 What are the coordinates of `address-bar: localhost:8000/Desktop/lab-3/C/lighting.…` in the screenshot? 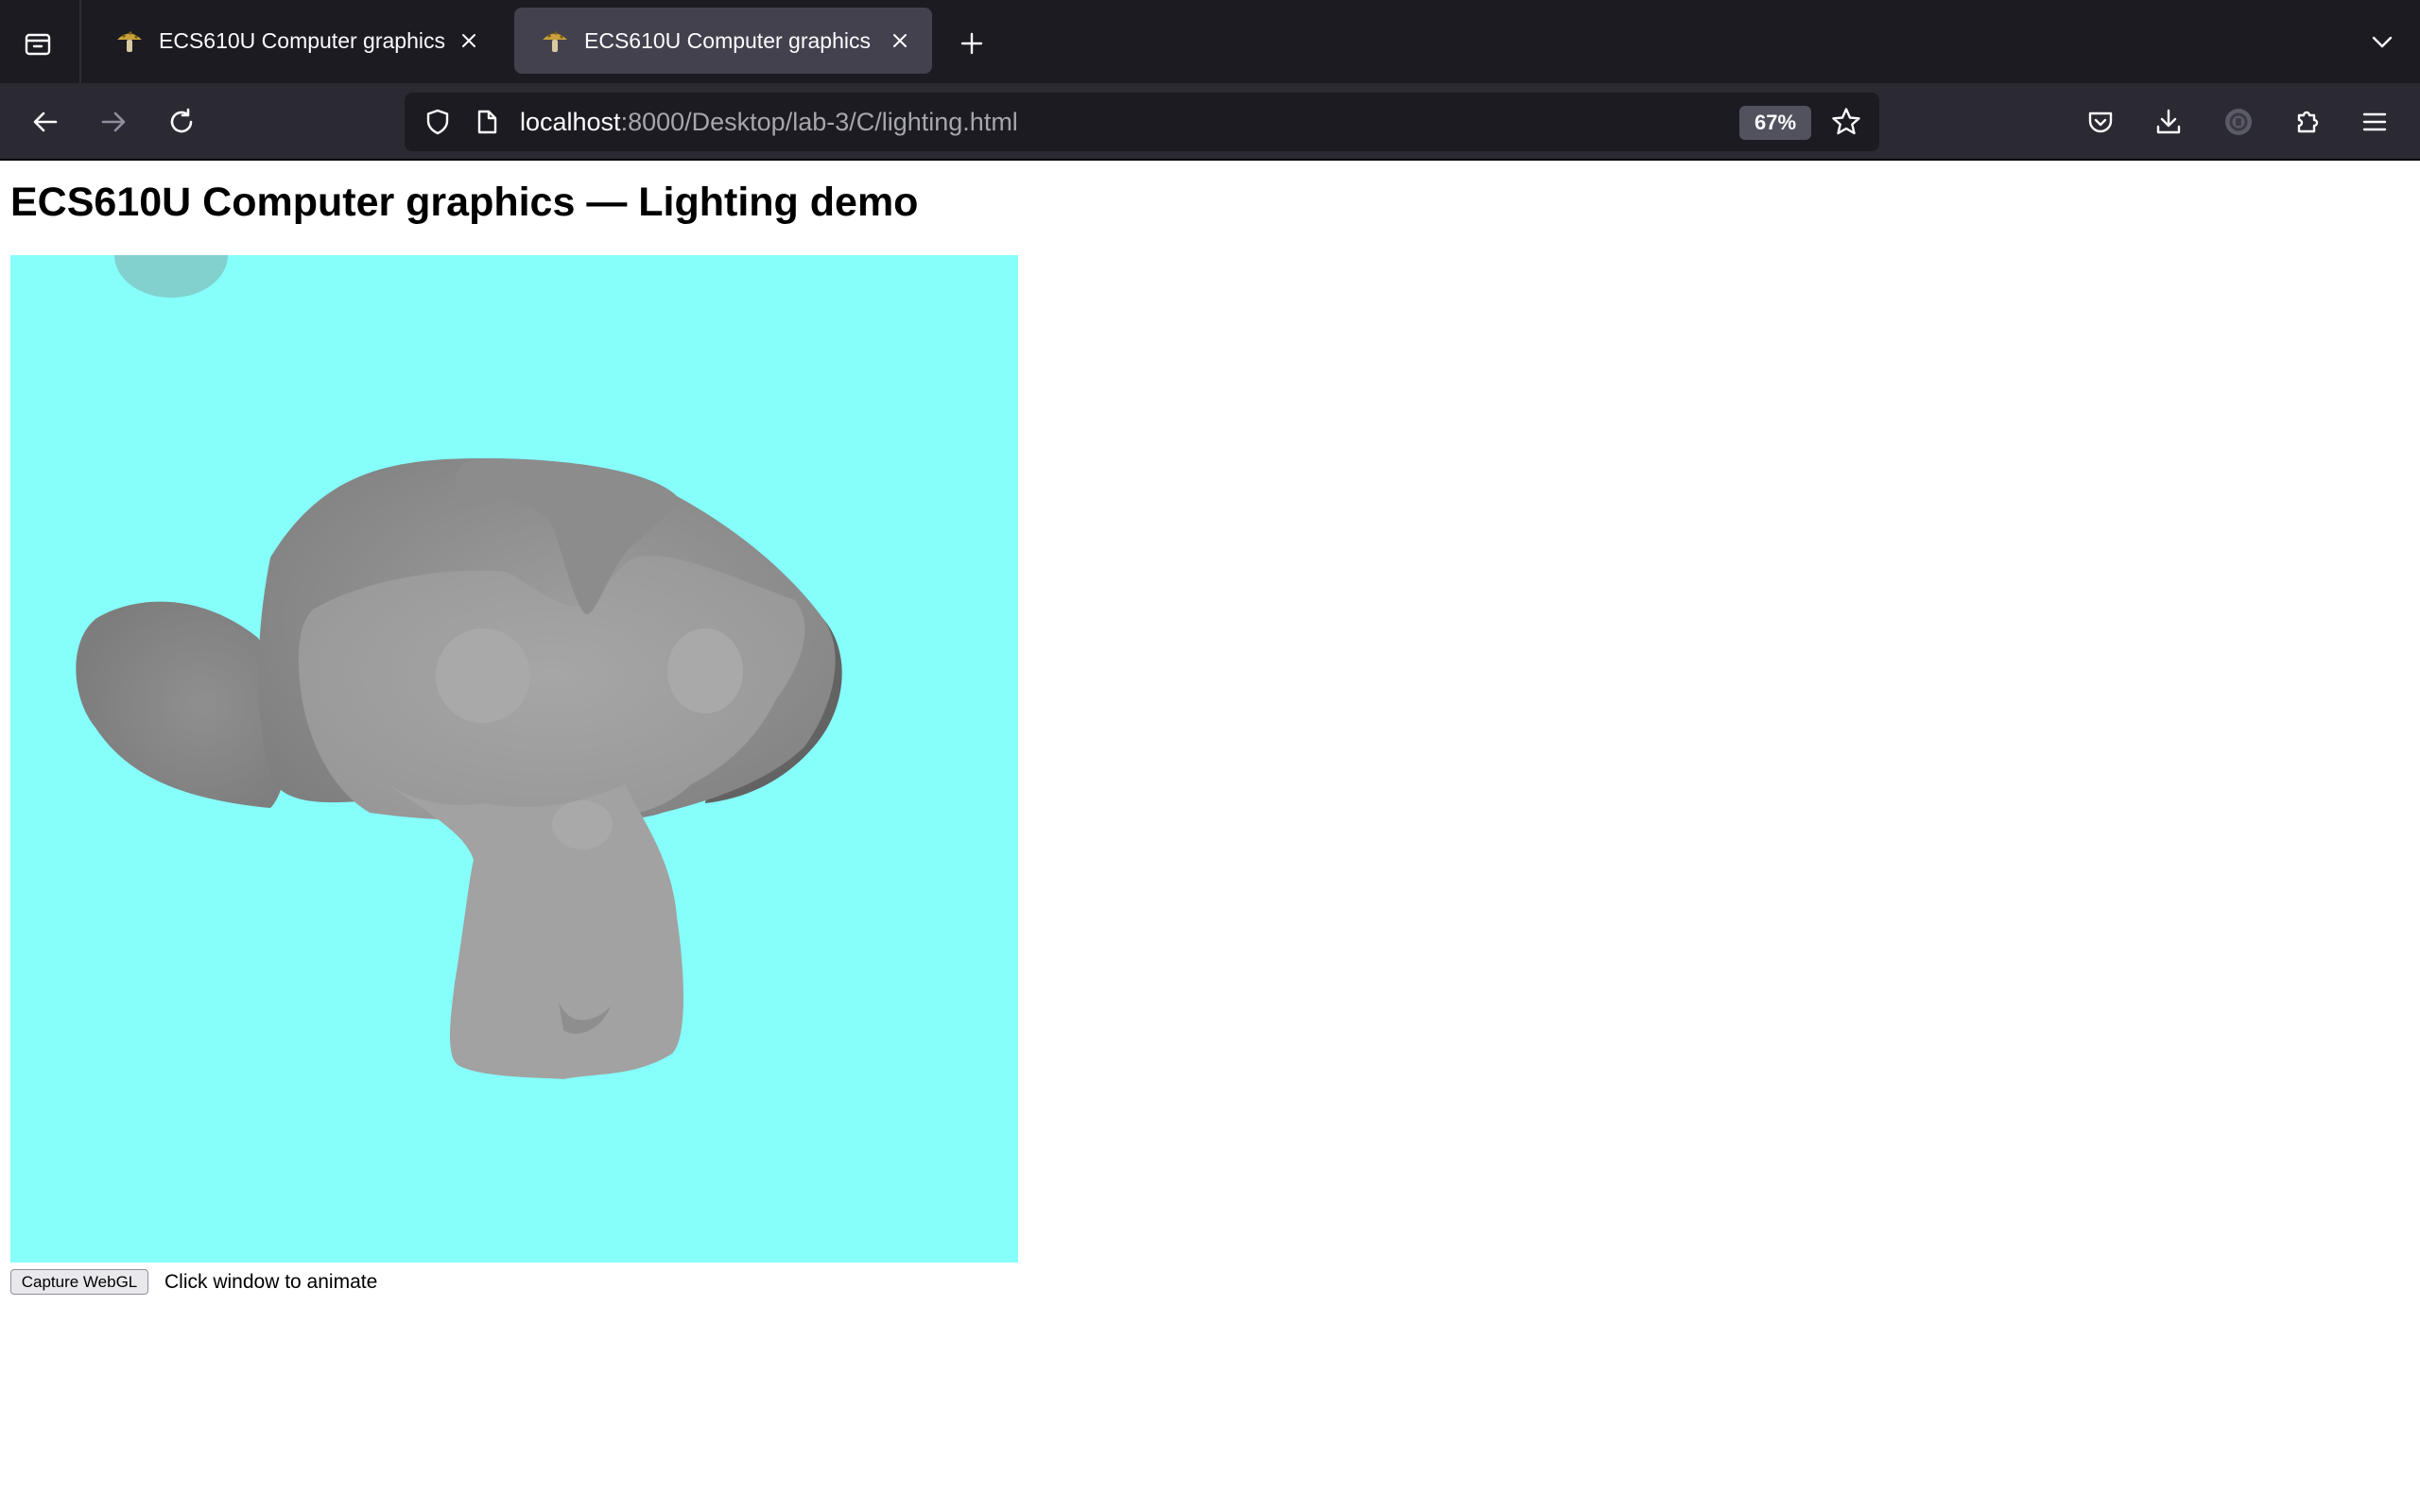 It's located at (1142, 122).